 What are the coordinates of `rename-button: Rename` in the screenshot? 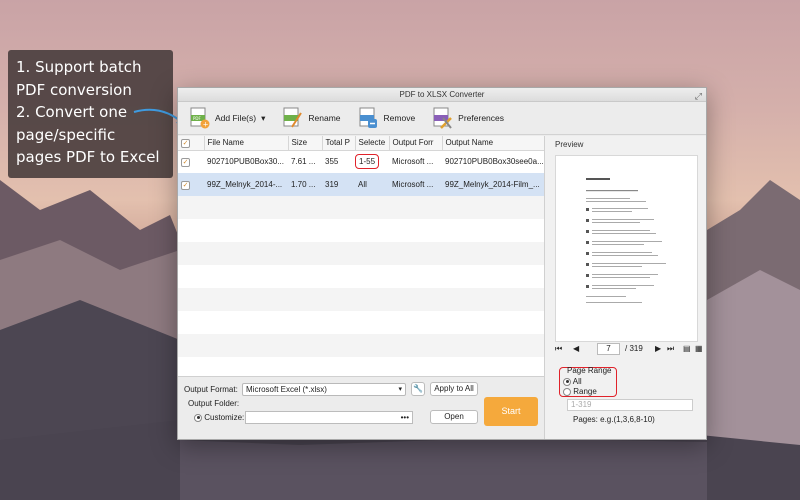 It's located at (311, 118).